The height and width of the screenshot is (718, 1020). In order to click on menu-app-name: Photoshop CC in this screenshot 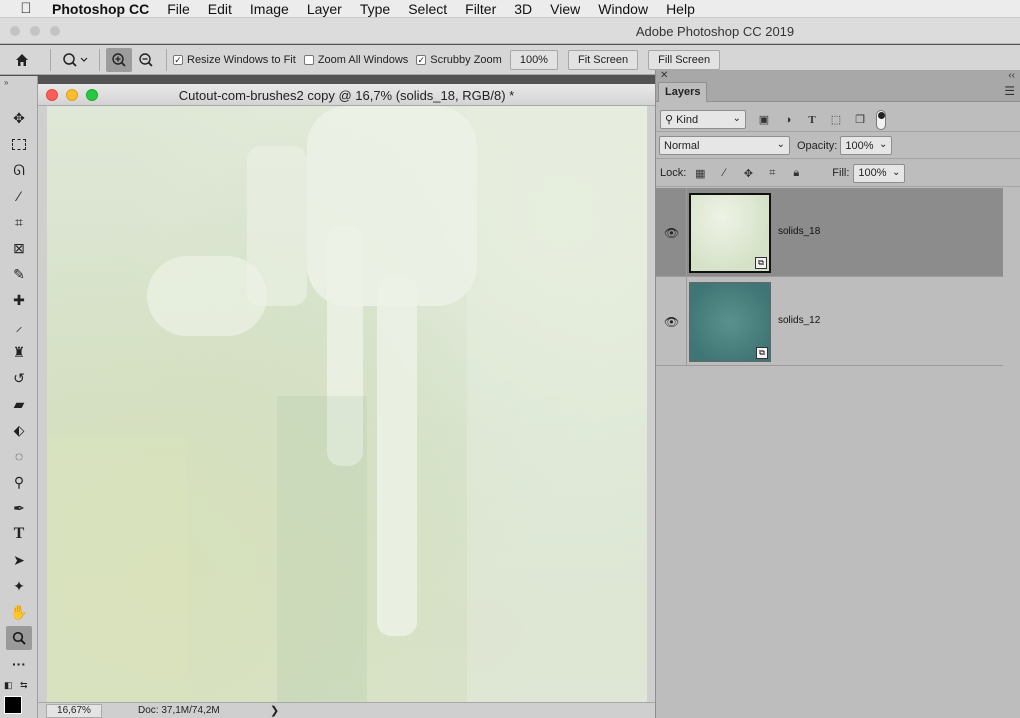, I will do `click(100, 9)`.